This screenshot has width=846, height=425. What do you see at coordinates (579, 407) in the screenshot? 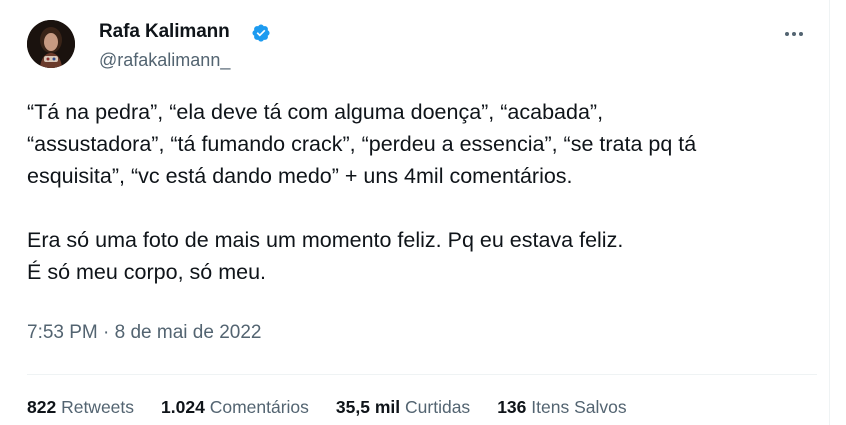
I see `saves-label: Itens Salvos` at bounding box center [579, 407].